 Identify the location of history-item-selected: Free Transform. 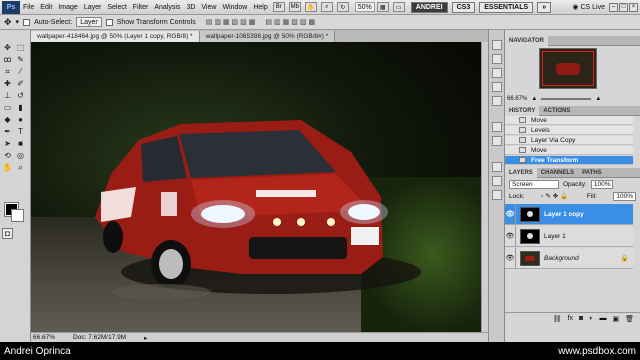
(569, 160).